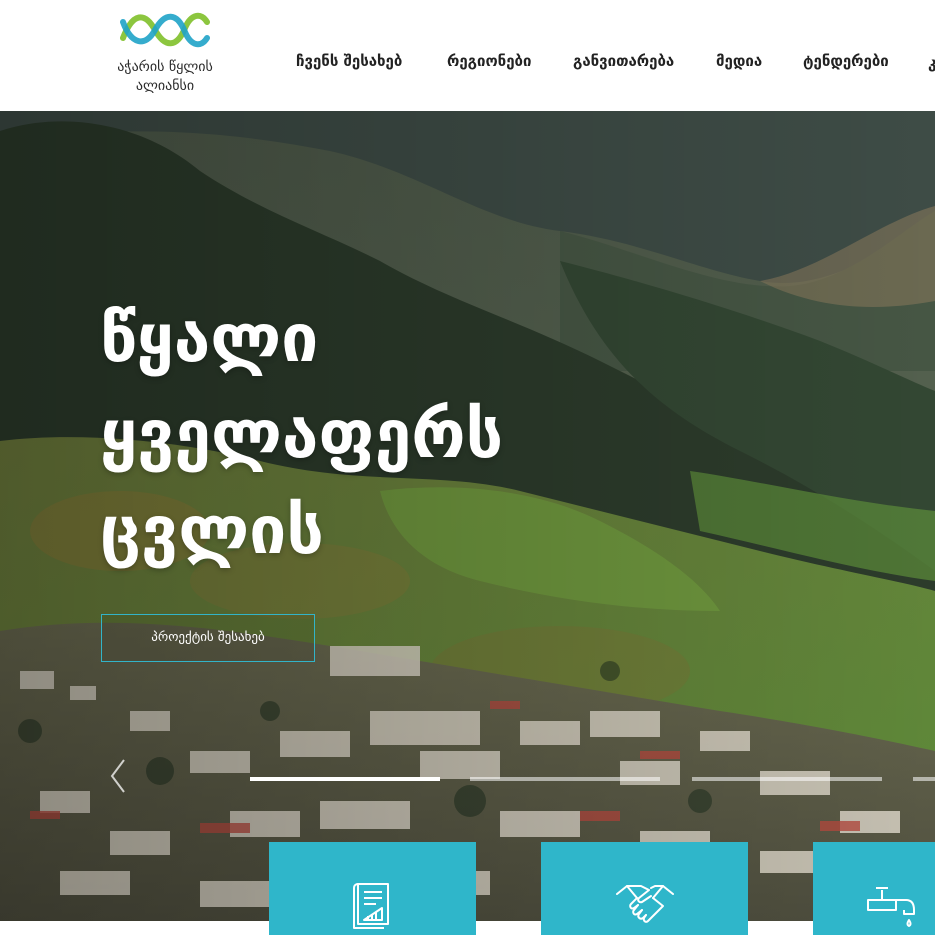  What do you see at coordinates (739, 61) in the screenshot?
I see `nav-item-media: მედია` at bounding box center [739, 61].